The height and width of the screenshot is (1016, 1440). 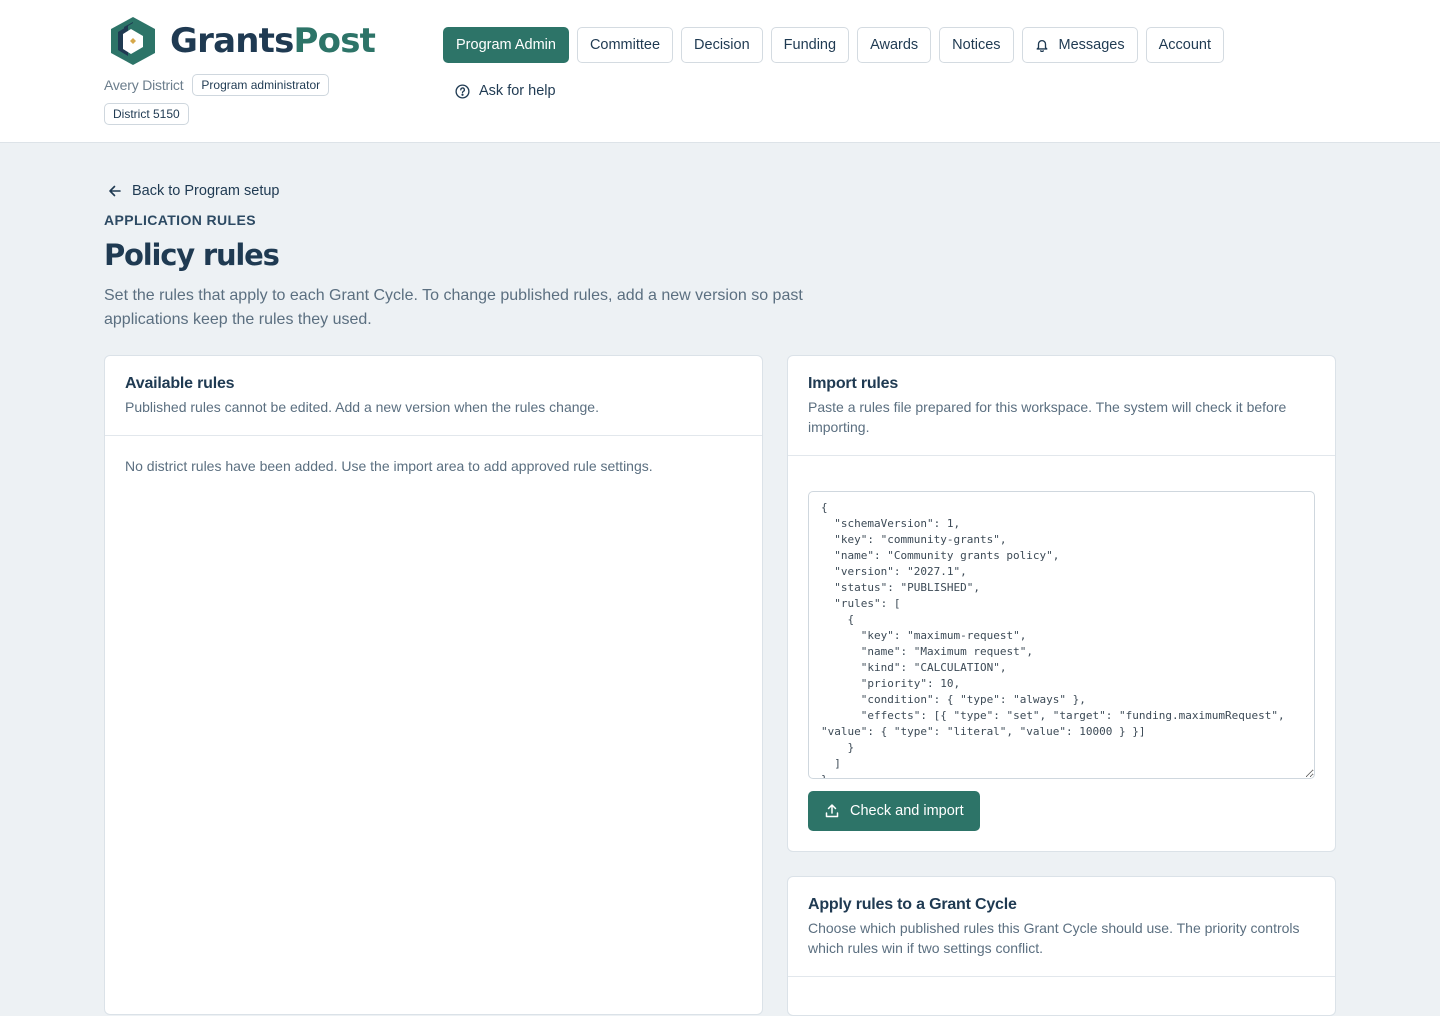 I want to click on nav-messages: Messages, so click(x=1079, y=45).